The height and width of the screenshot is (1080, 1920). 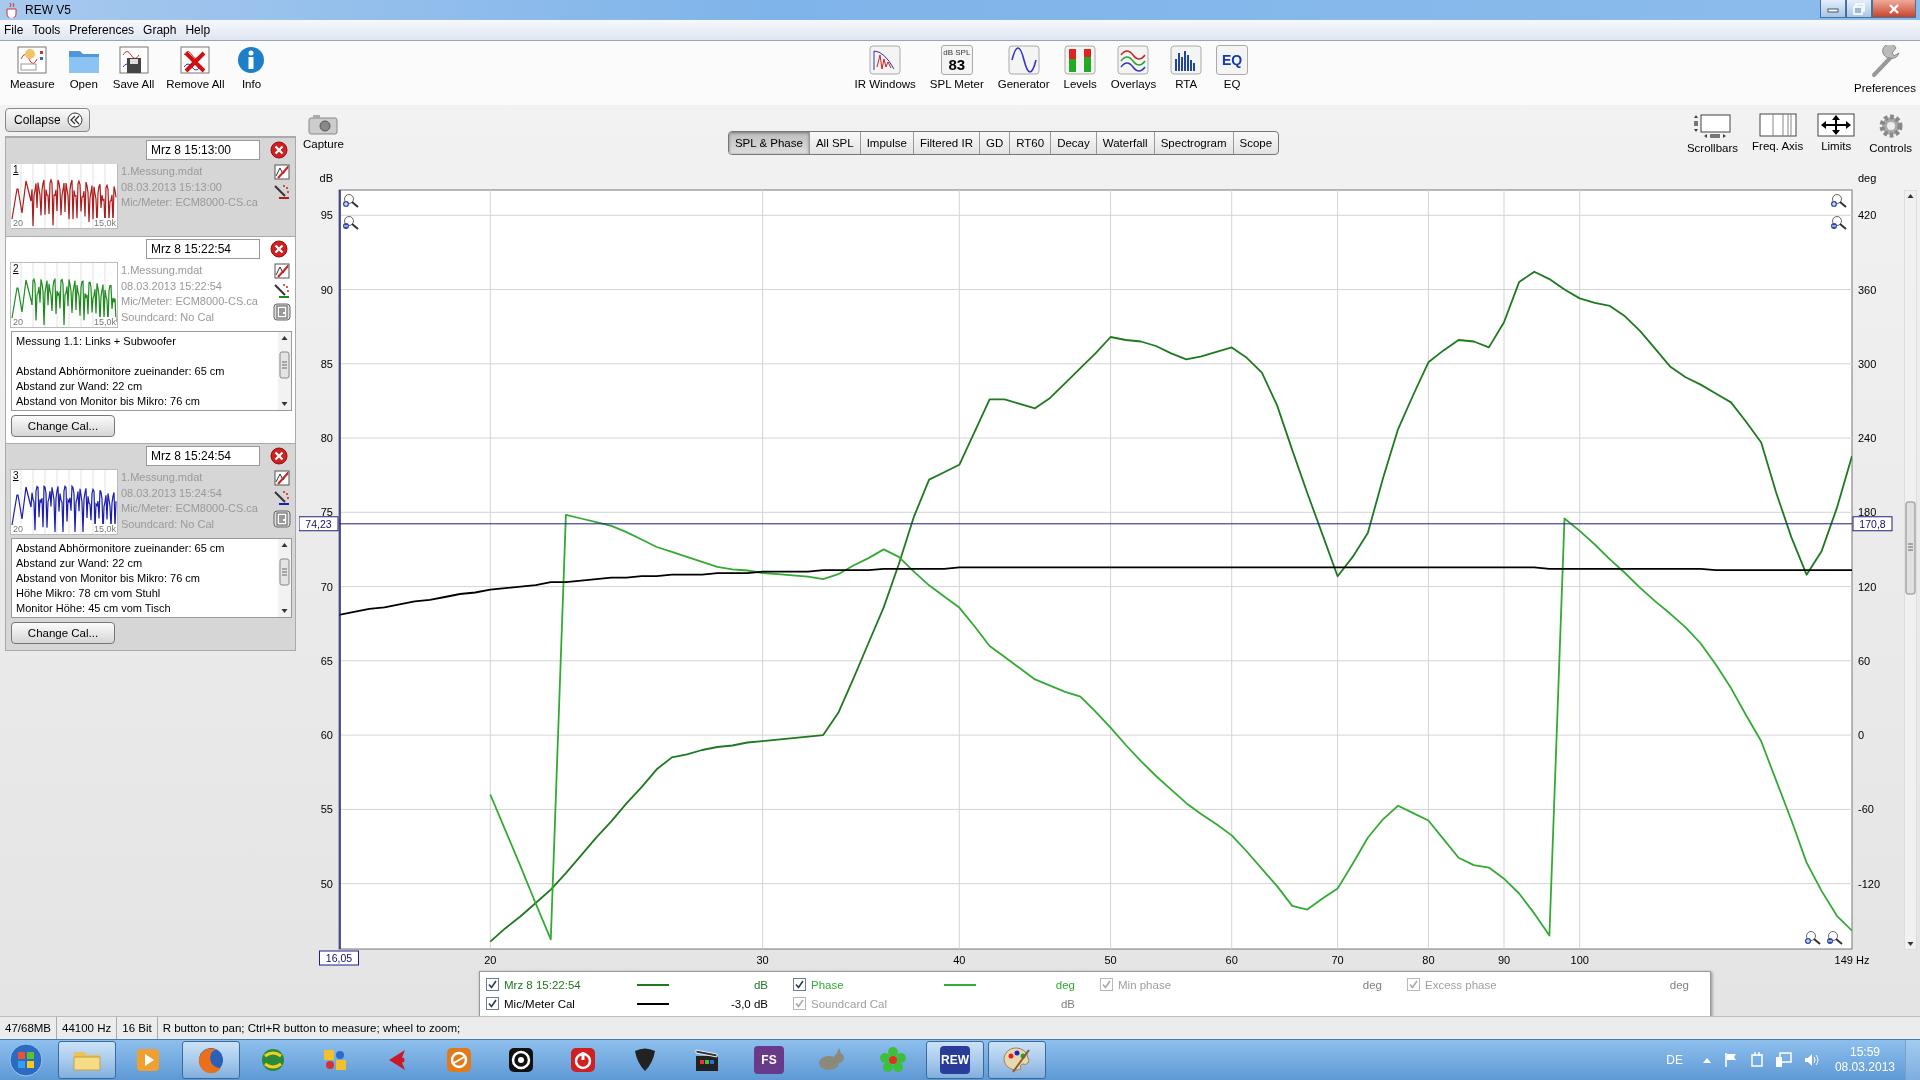 I want to click on measurement-name-field: Mrz 8 15:13:00, so click(x=203, y=150).